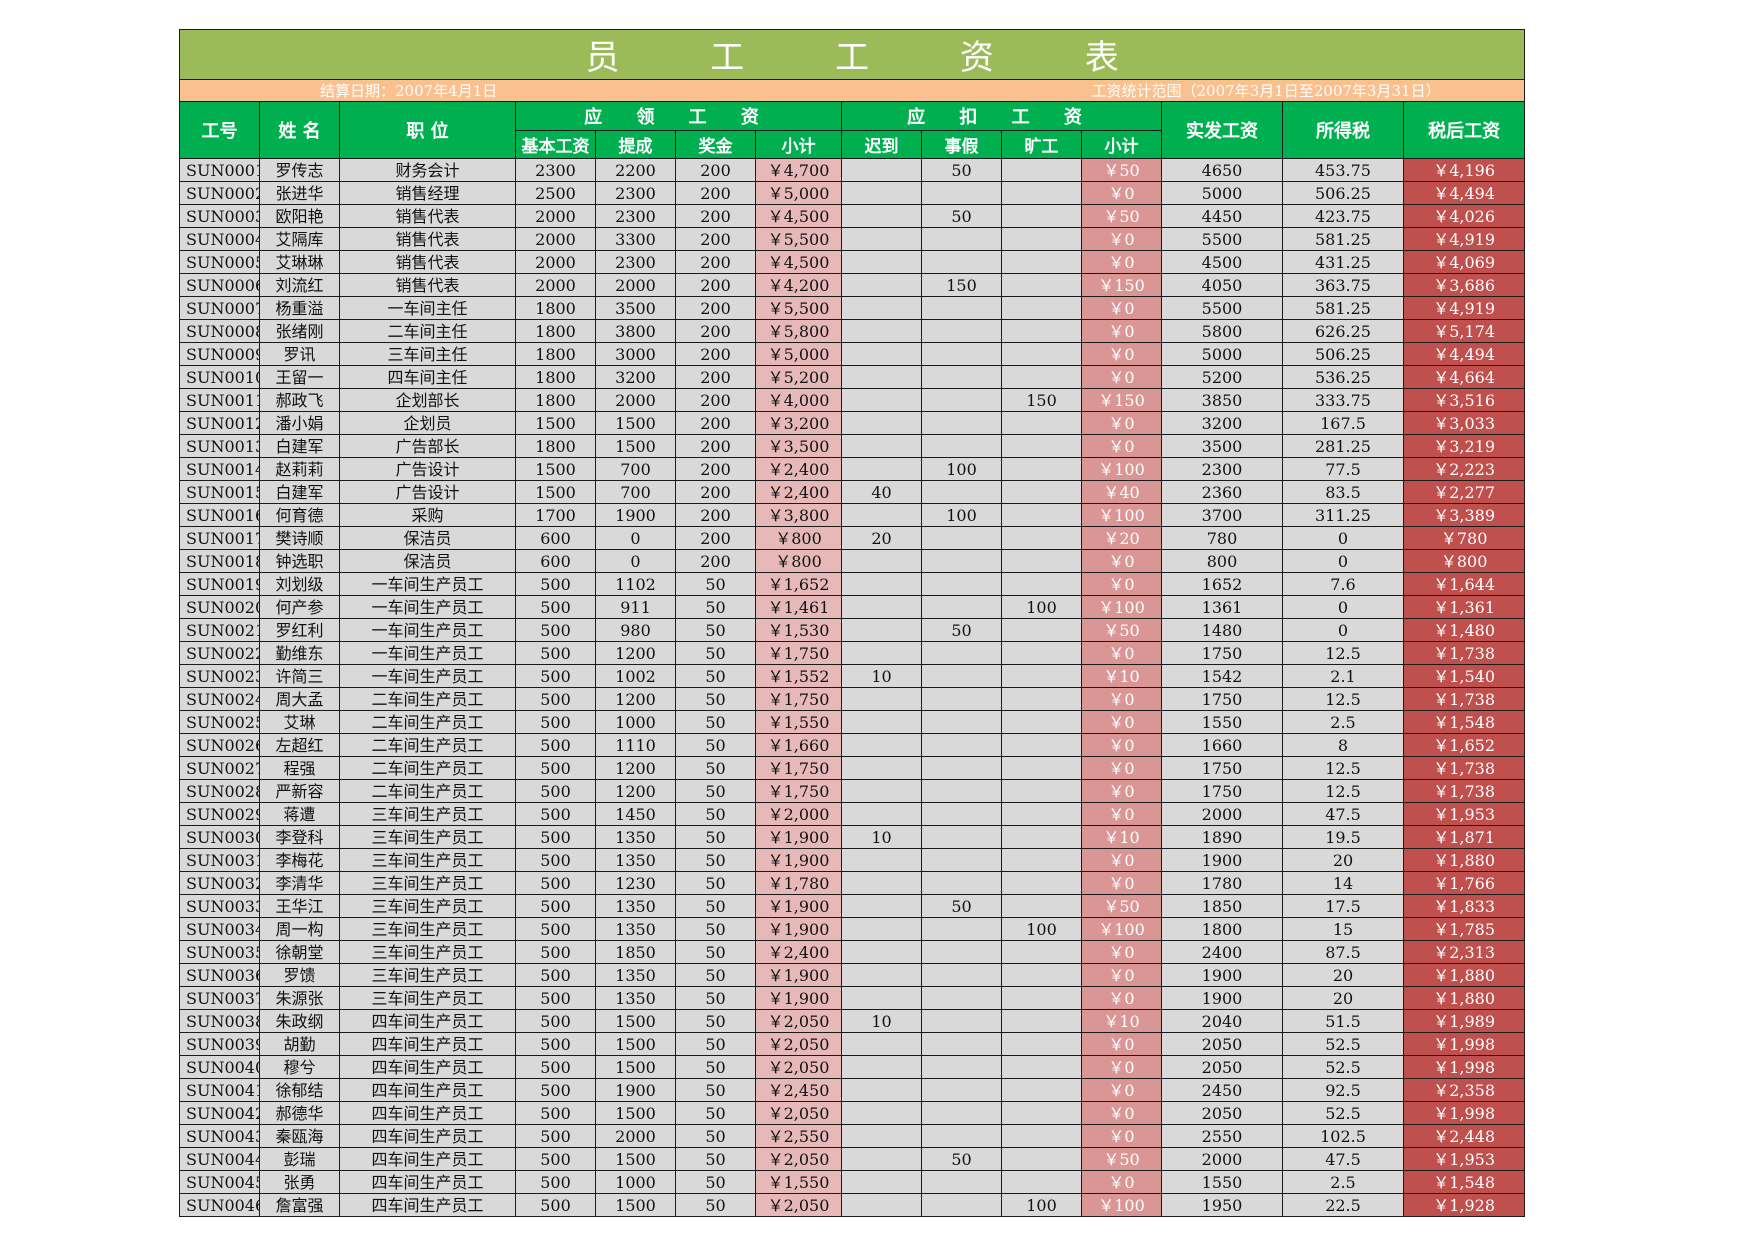  I want to click on cell-after-tax: ￥1,738, so click(1464, 791).